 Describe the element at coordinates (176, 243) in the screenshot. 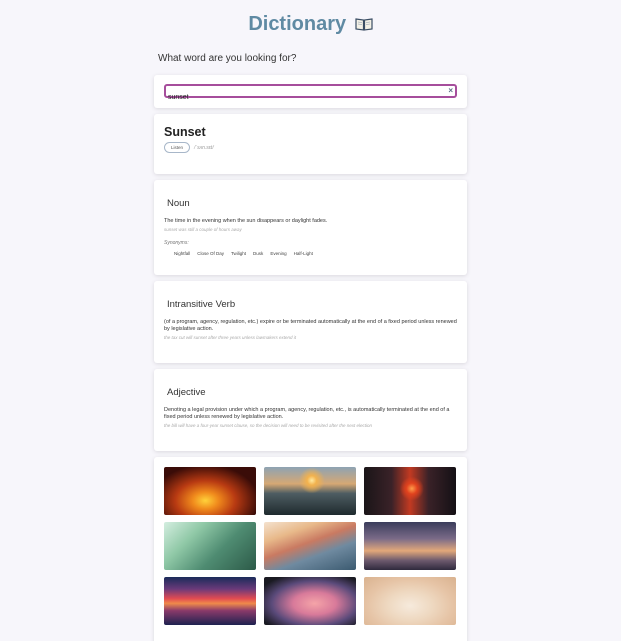

I see `synonyms-label: Synonyms:` at that location.